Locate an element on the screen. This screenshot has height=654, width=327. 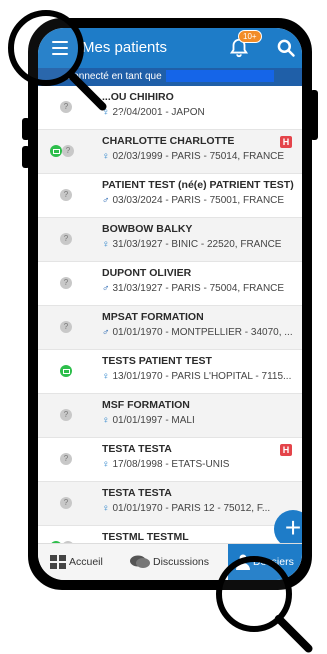
patient-name: MPSAT FORMATION is located at coordinates (153, 317).